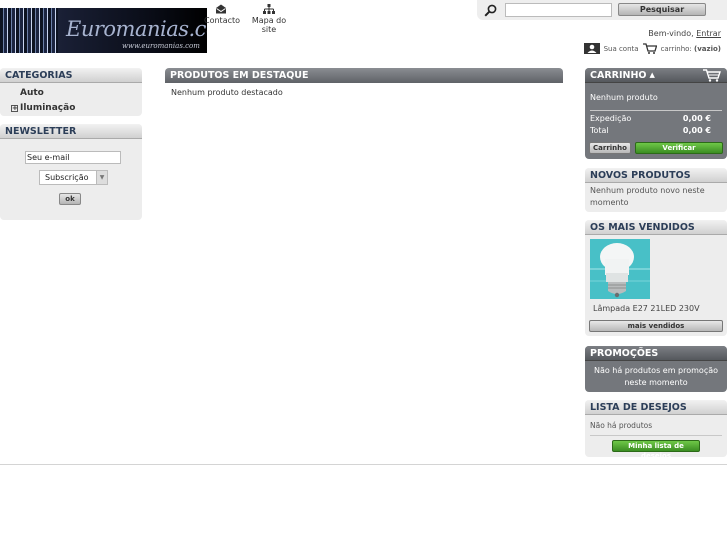  I want to click on contact-label: Contacto, so click(222, 20).